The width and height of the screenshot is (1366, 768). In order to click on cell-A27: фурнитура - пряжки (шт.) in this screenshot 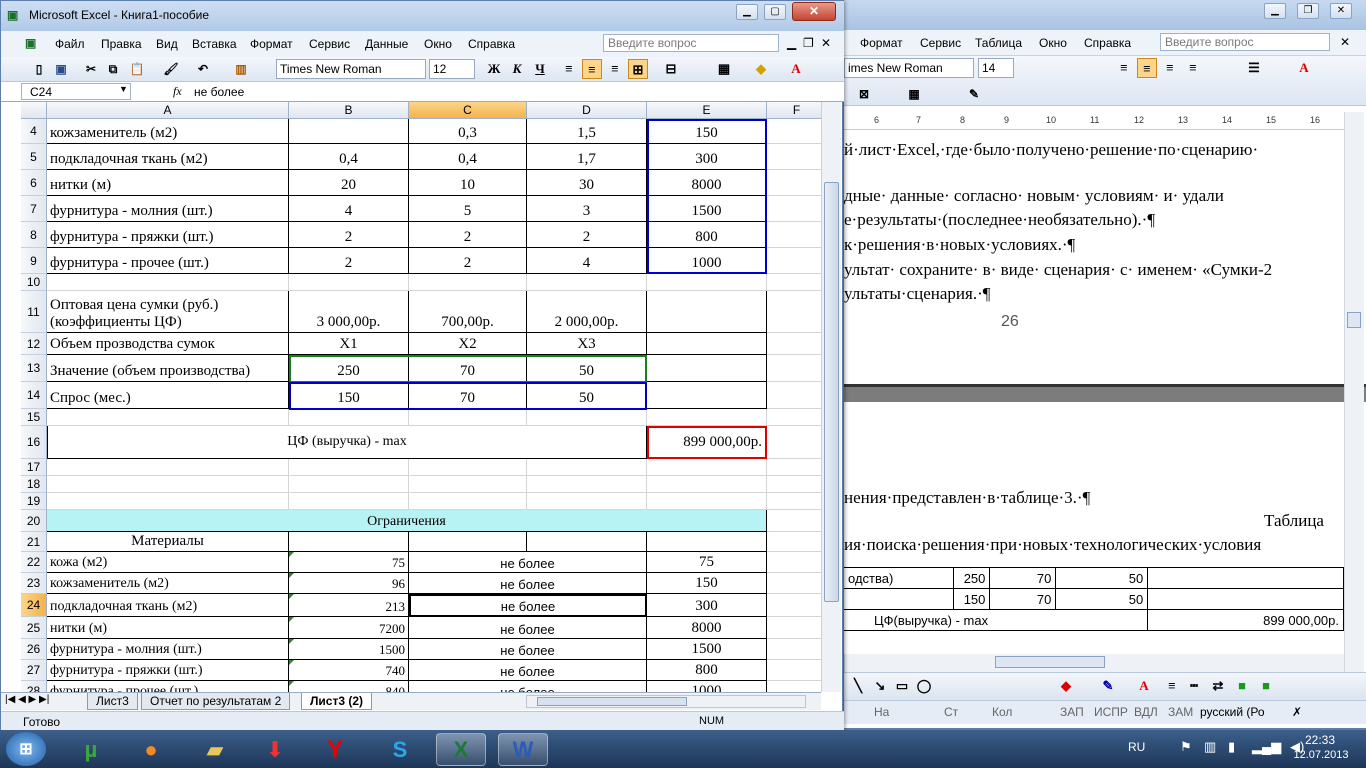, I will do `click(168, 670)`.